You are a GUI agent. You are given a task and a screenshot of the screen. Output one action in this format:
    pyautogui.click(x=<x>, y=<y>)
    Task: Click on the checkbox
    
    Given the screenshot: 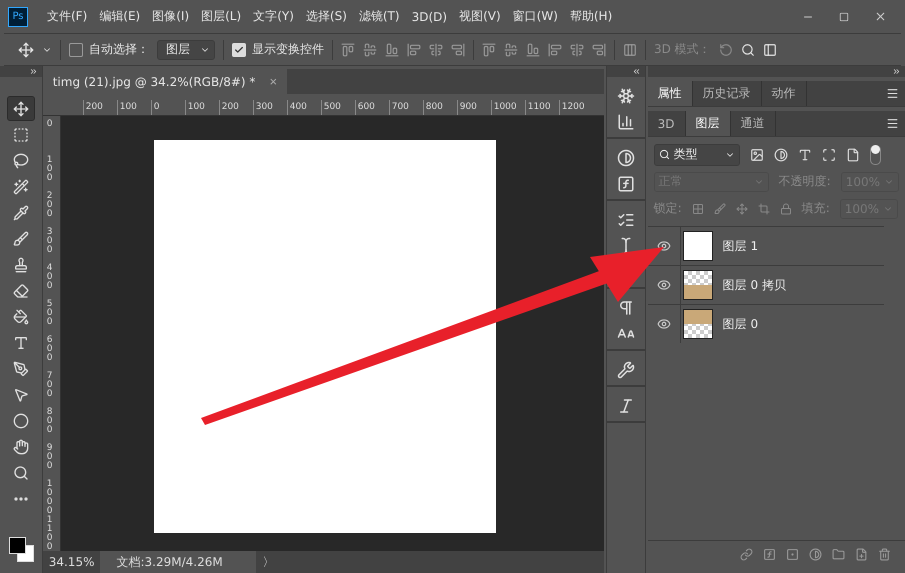 What is the action you would take?
    pyautogui.click(x=76, y=49)
    